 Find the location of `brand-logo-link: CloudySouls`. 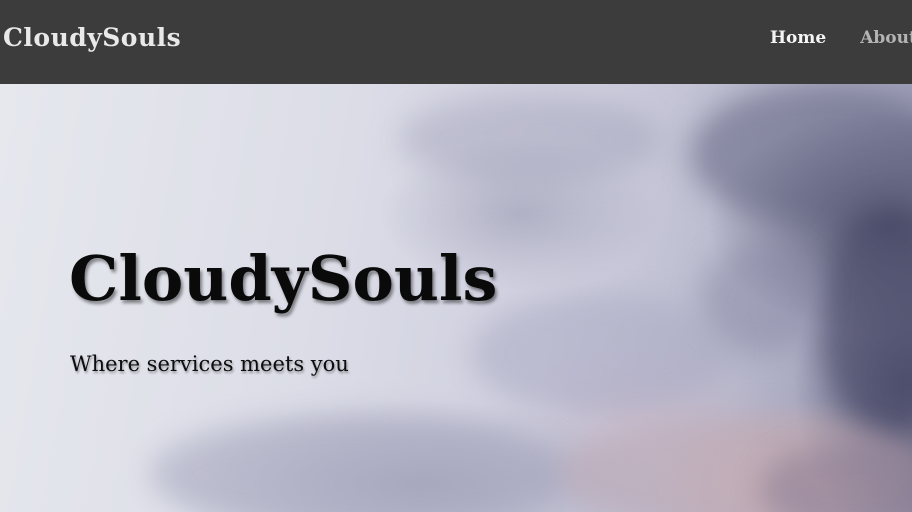

brand-logo-link: CloudySouls is located at coordinates (92, 38).